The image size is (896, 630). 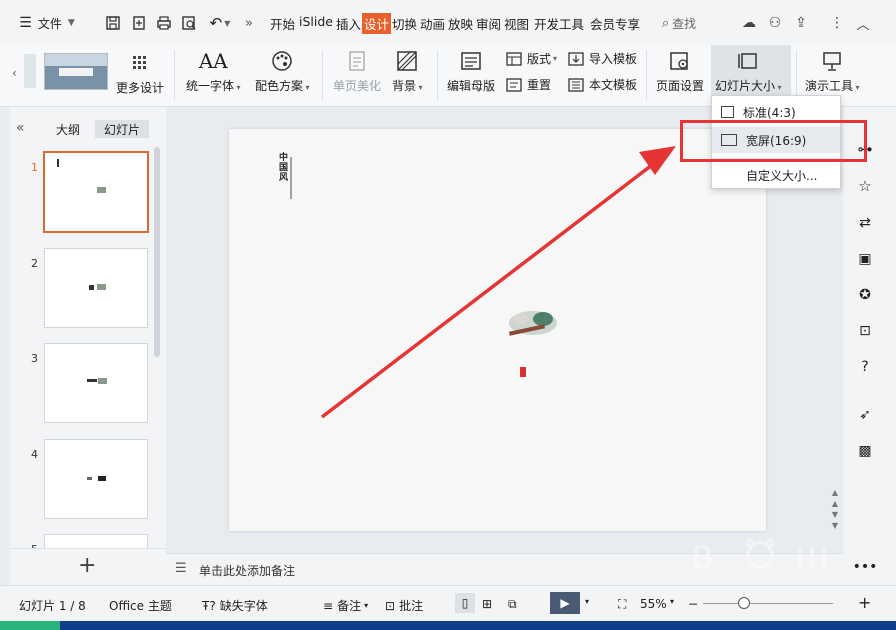 What do you see at coordinates (316, 21) in the screenshot?
I see `tab-islide: iSlide` at bounding box center [316, 21].